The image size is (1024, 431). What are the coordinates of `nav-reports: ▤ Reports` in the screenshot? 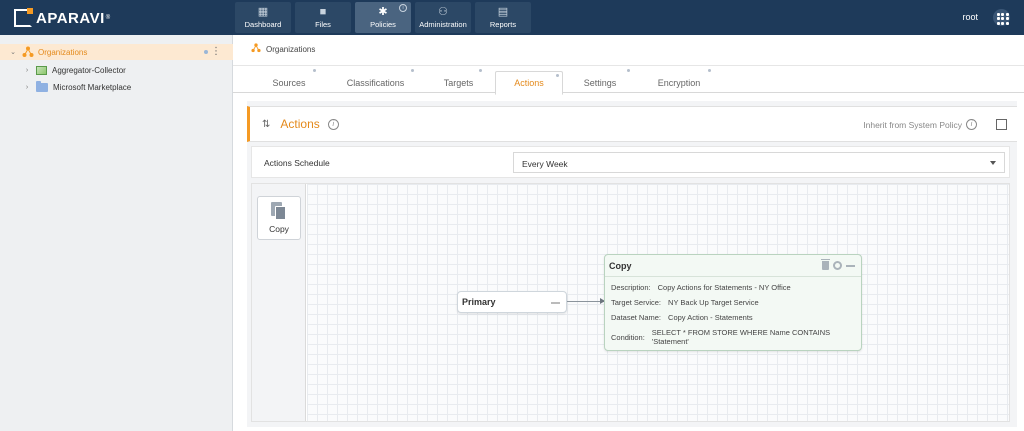 It's located at (503, 17).